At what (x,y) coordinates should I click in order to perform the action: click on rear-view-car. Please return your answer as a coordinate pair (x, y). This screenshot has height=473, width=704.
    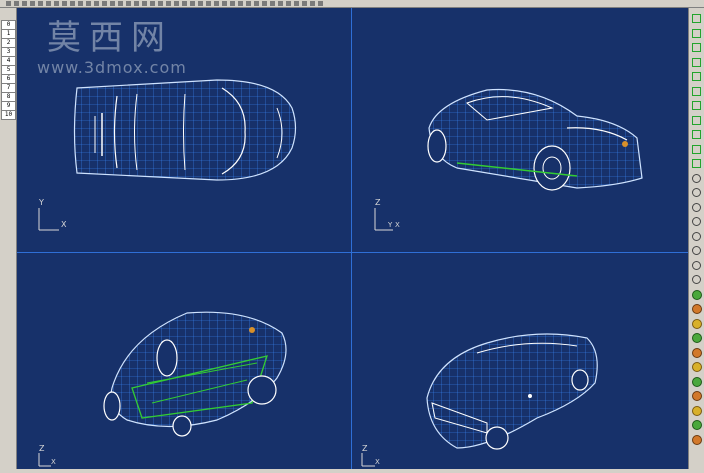
    Looking at the image, I should click on (512, 391).